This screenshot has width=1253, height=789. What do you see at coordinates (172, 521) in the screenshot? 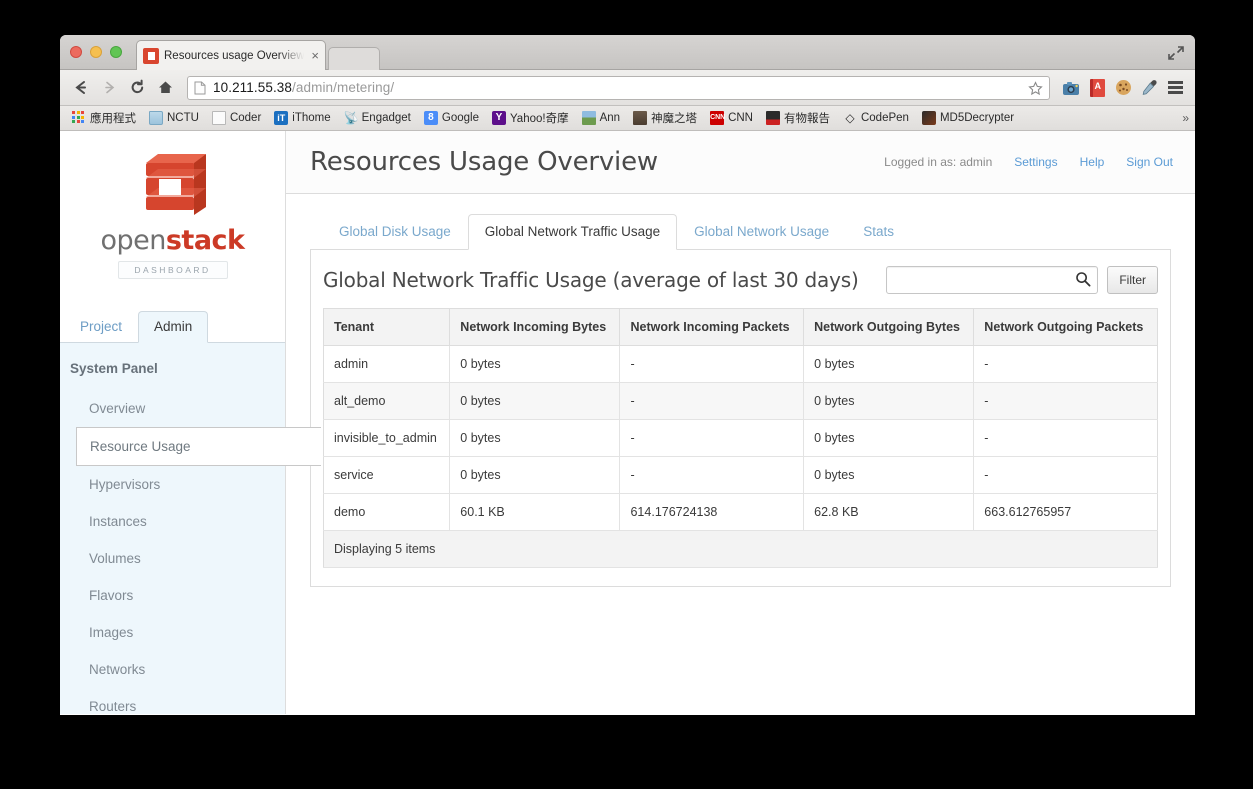
I see `sidebar-item-instances: Instances` at bounding box center [172, 521].